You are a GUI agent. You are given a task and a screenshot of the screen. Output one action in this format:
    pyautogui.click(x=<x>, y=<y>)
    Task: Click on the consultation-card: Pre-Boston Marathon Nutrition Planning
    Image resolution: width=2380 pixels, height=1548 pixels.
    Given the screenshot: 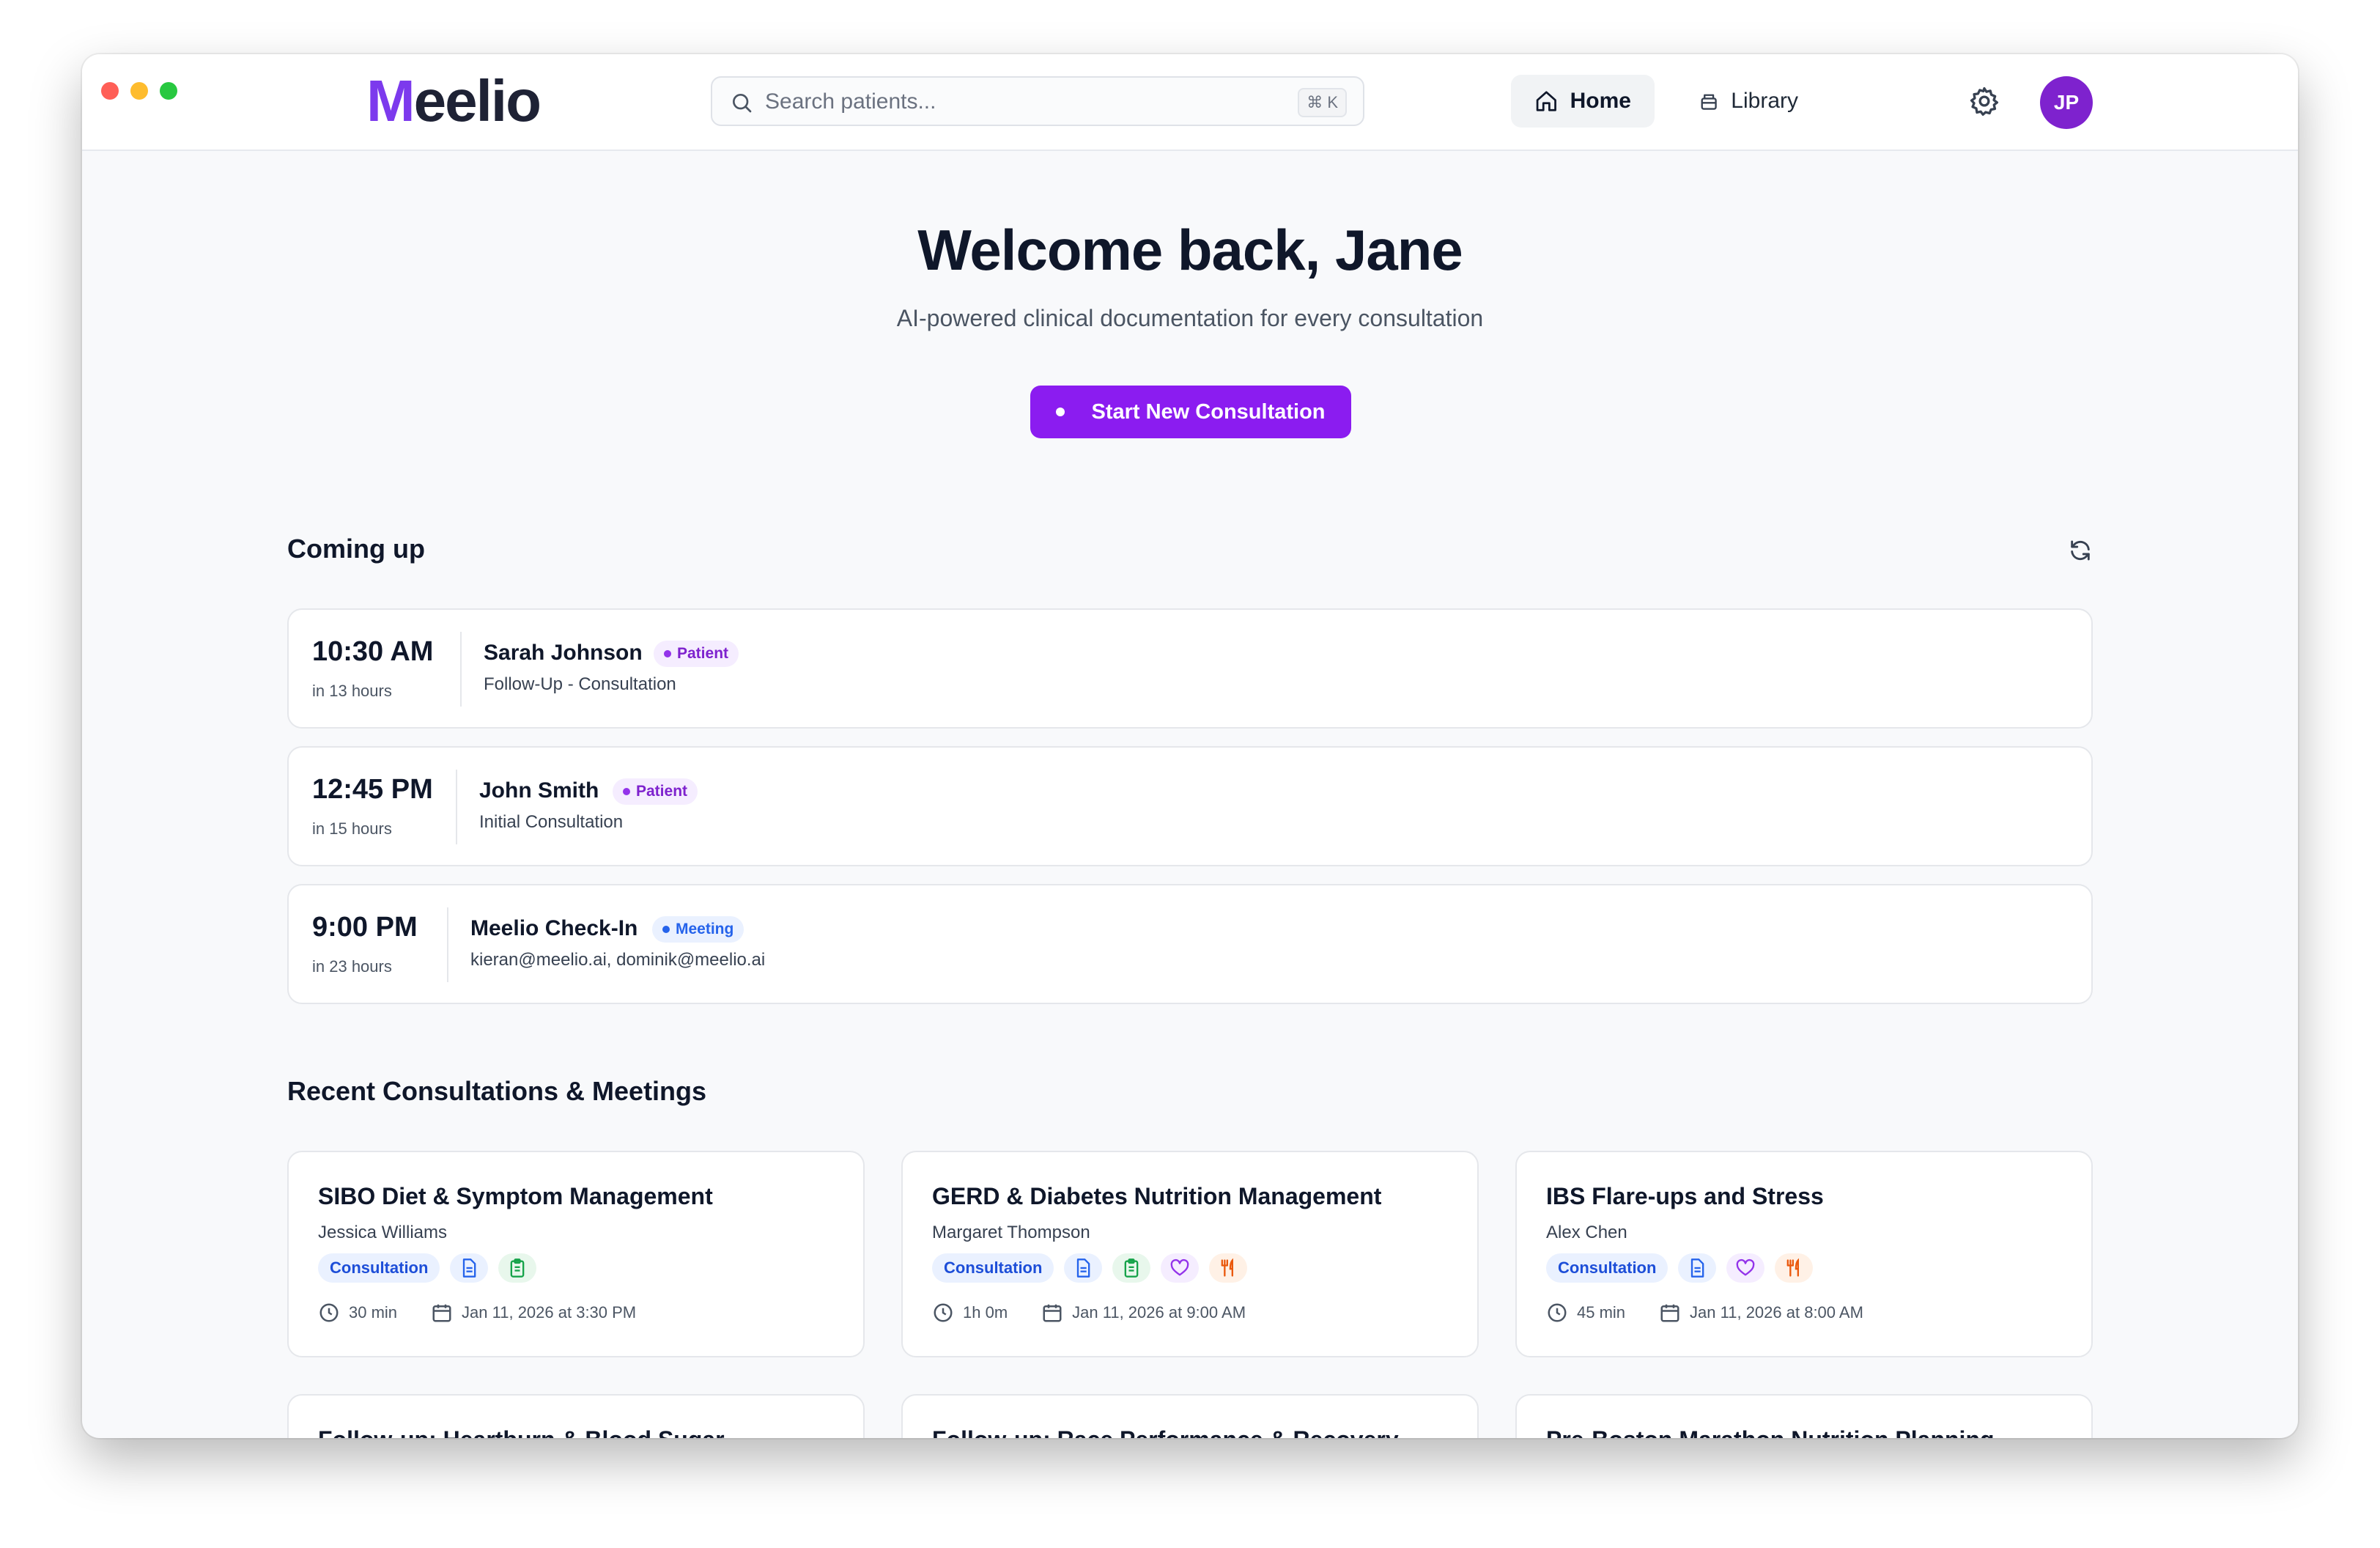 What is the action you would take?
    pyautogui.click(x=1804, y=1416)
    